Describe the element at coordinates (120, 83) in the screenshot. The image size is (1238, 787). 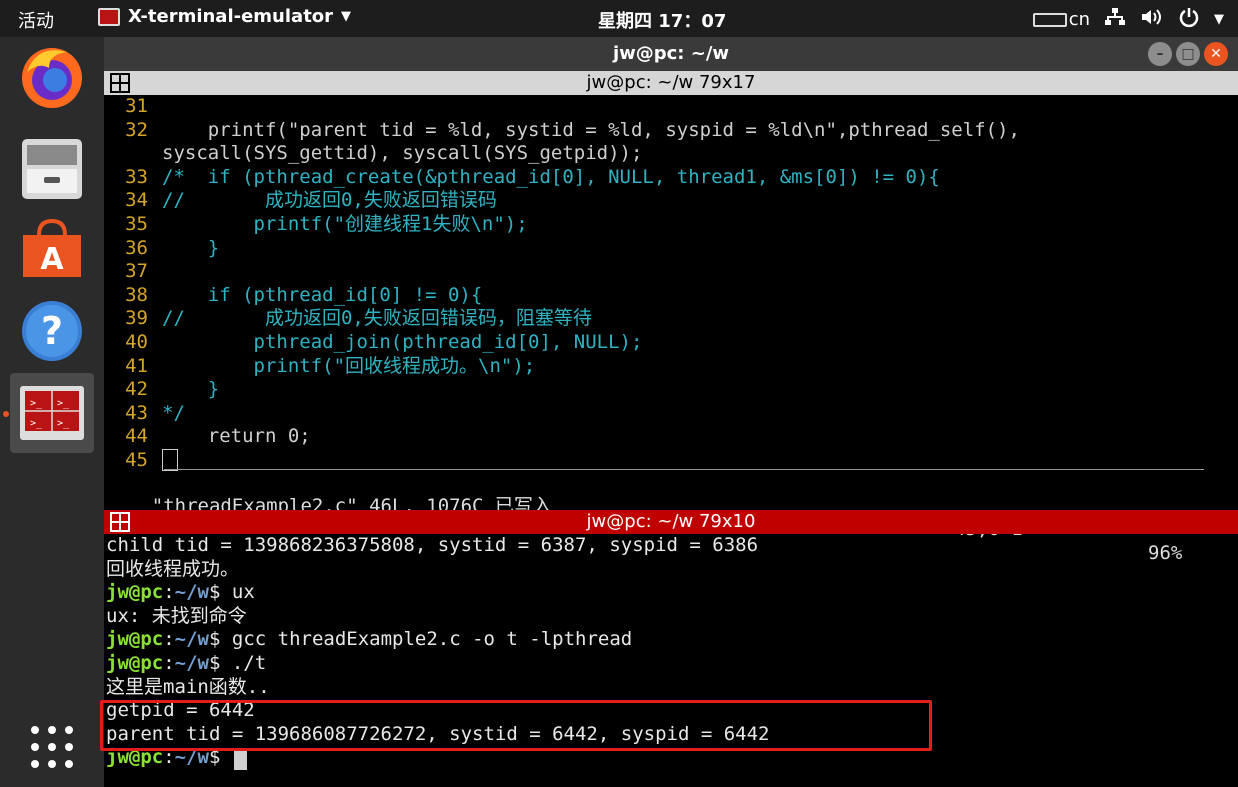
I see `split-pane-icon` at that location.